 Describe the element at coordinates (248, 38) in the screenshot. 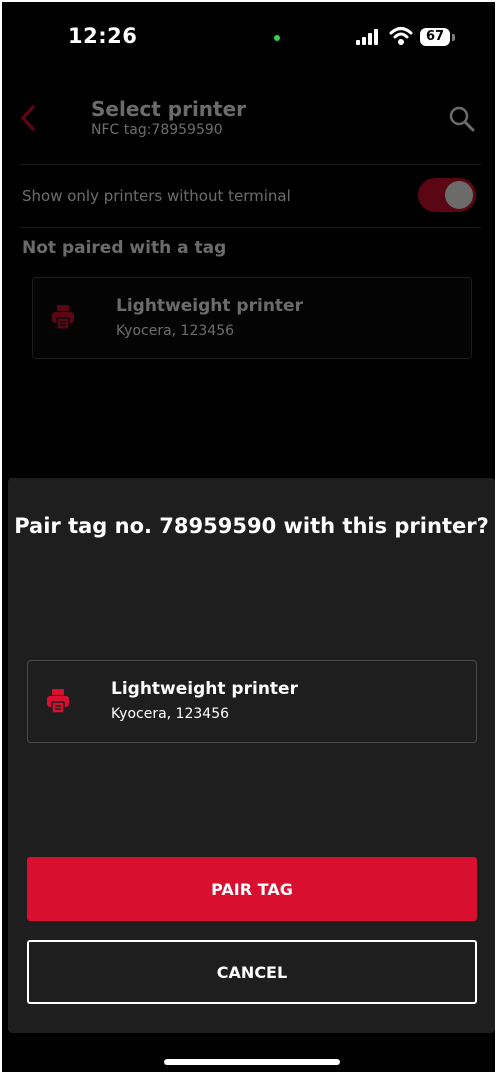

I see `status-bar: 12:26 67` at that location.